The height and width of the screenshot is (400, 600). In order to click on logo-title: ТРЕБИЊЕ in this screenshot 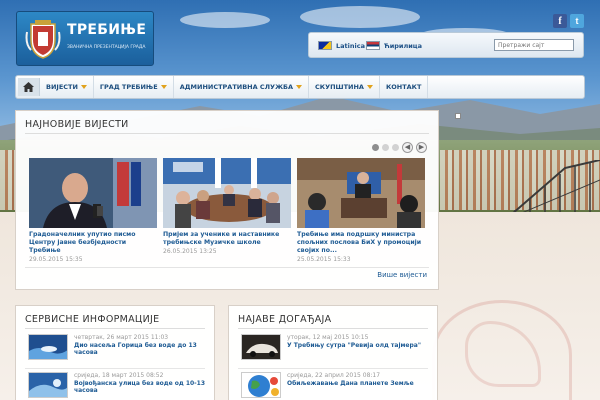, I will do `click(107, 30)`.